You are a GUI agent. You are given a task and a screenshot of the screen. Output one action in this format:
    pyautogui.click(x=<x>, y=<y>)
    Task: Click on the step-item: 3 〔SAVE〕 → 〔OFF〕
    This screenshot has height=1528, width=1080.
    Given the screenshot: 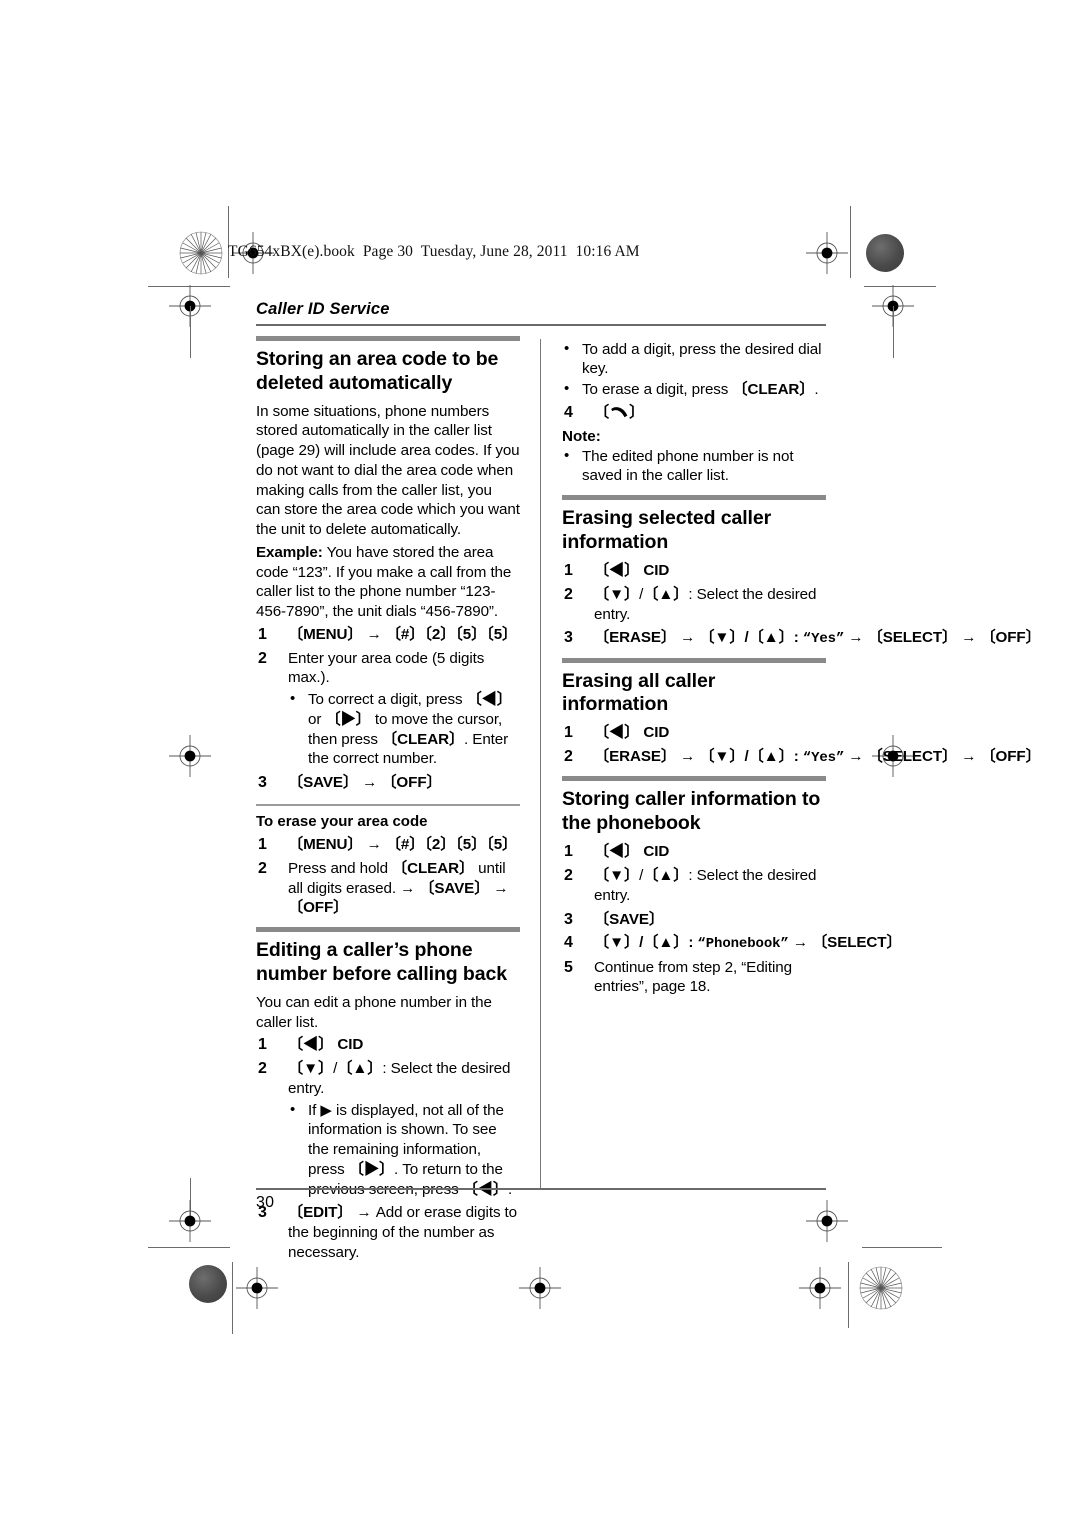 What is the action you would take?
    pyautogui.click(x=388, y=783)
    